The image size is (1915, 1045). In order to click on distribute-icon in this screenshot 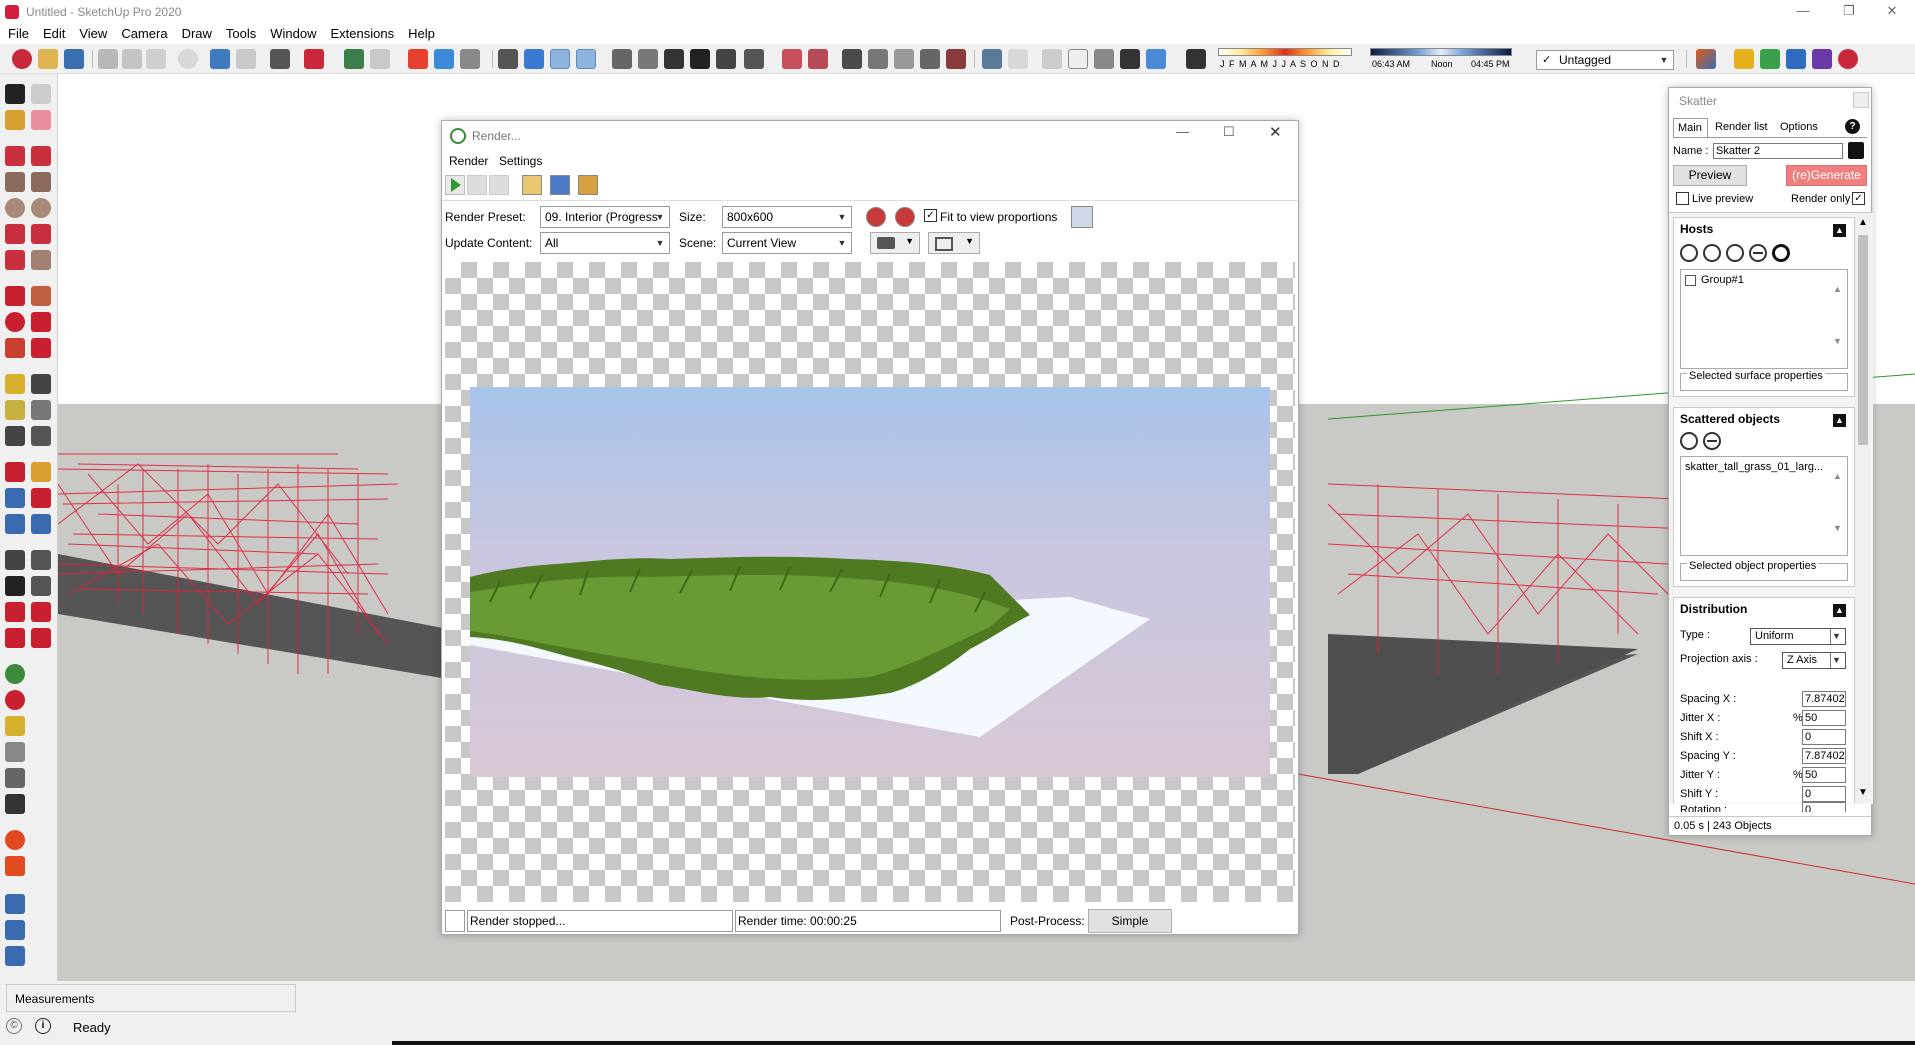, I will do `click(15, 930)`.